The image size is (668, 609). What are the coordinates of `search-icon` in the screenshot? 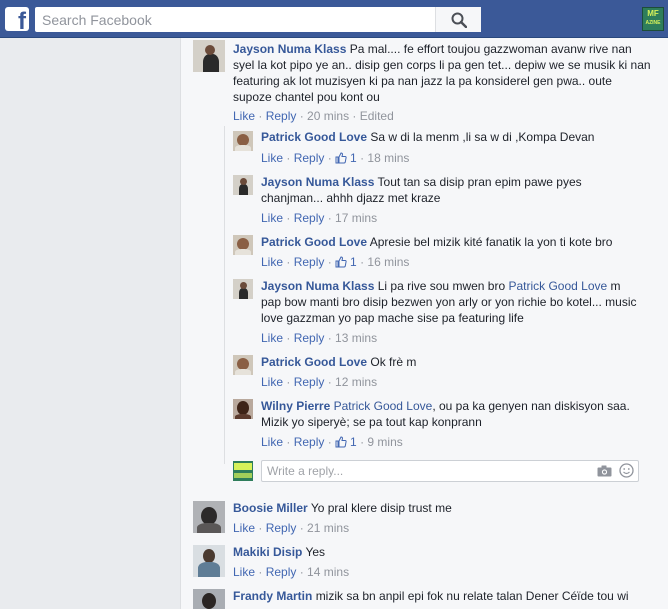 It's located at (459, 20).